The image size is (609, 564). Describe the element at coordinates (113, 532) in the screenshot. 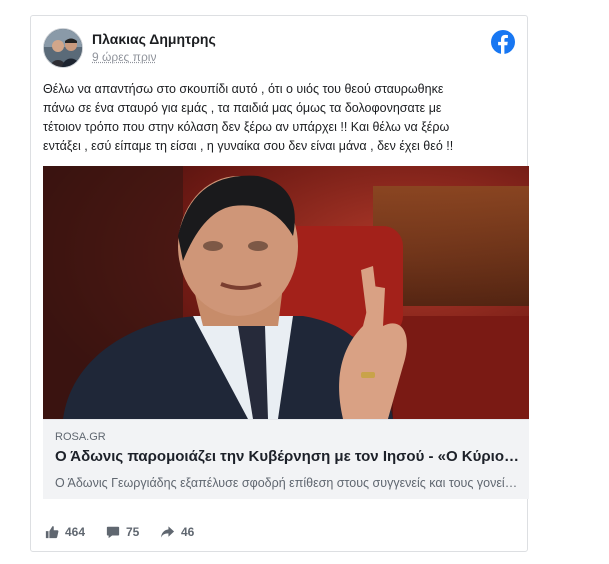

I see `comment-icon` at that location.